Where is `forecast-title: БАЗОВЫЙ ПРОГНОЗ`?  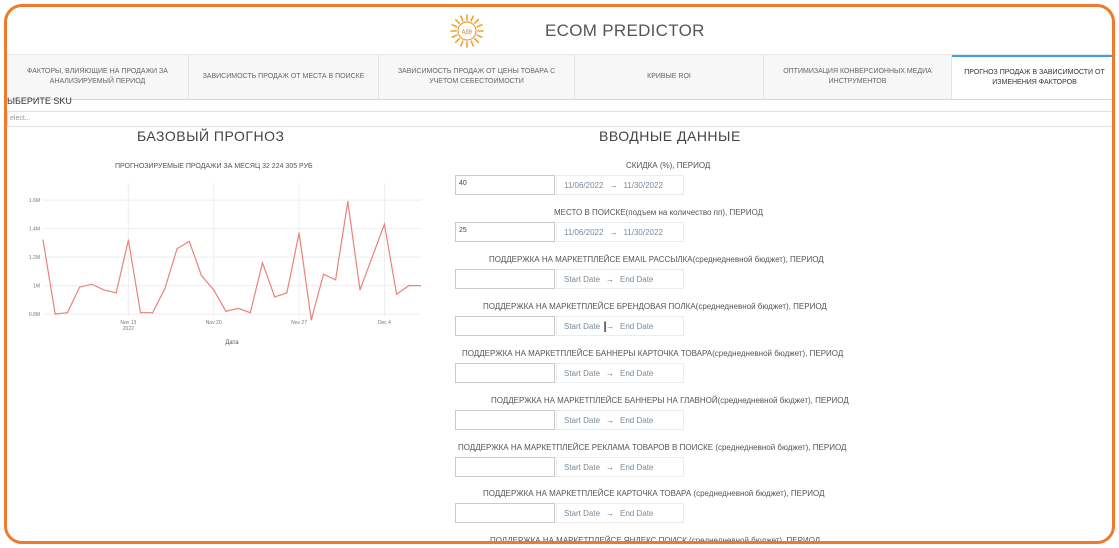 forecast-title: БАЗОВЫЙ ПРОГНОЗ is located at coordinates (211, 136).